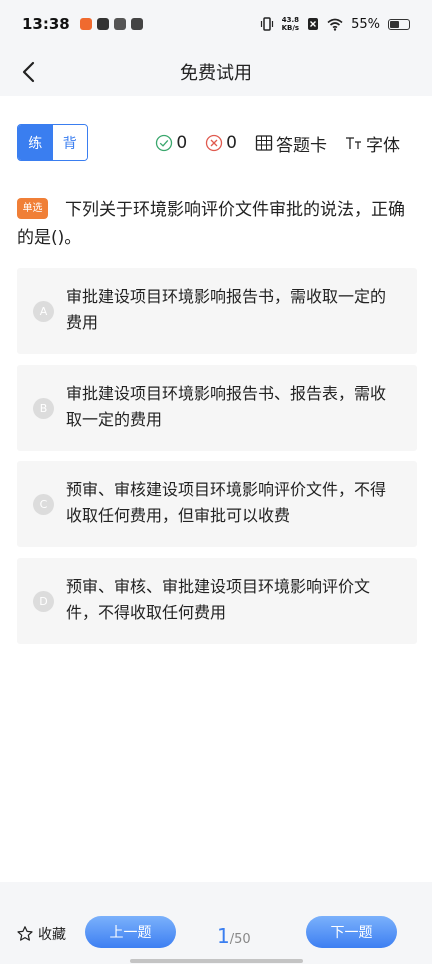 The image size is (432, 964). What do you see at coordinates (231, 143) in the screenshot?
I see `wrong-count: 0` at bounding box center [231, 143].